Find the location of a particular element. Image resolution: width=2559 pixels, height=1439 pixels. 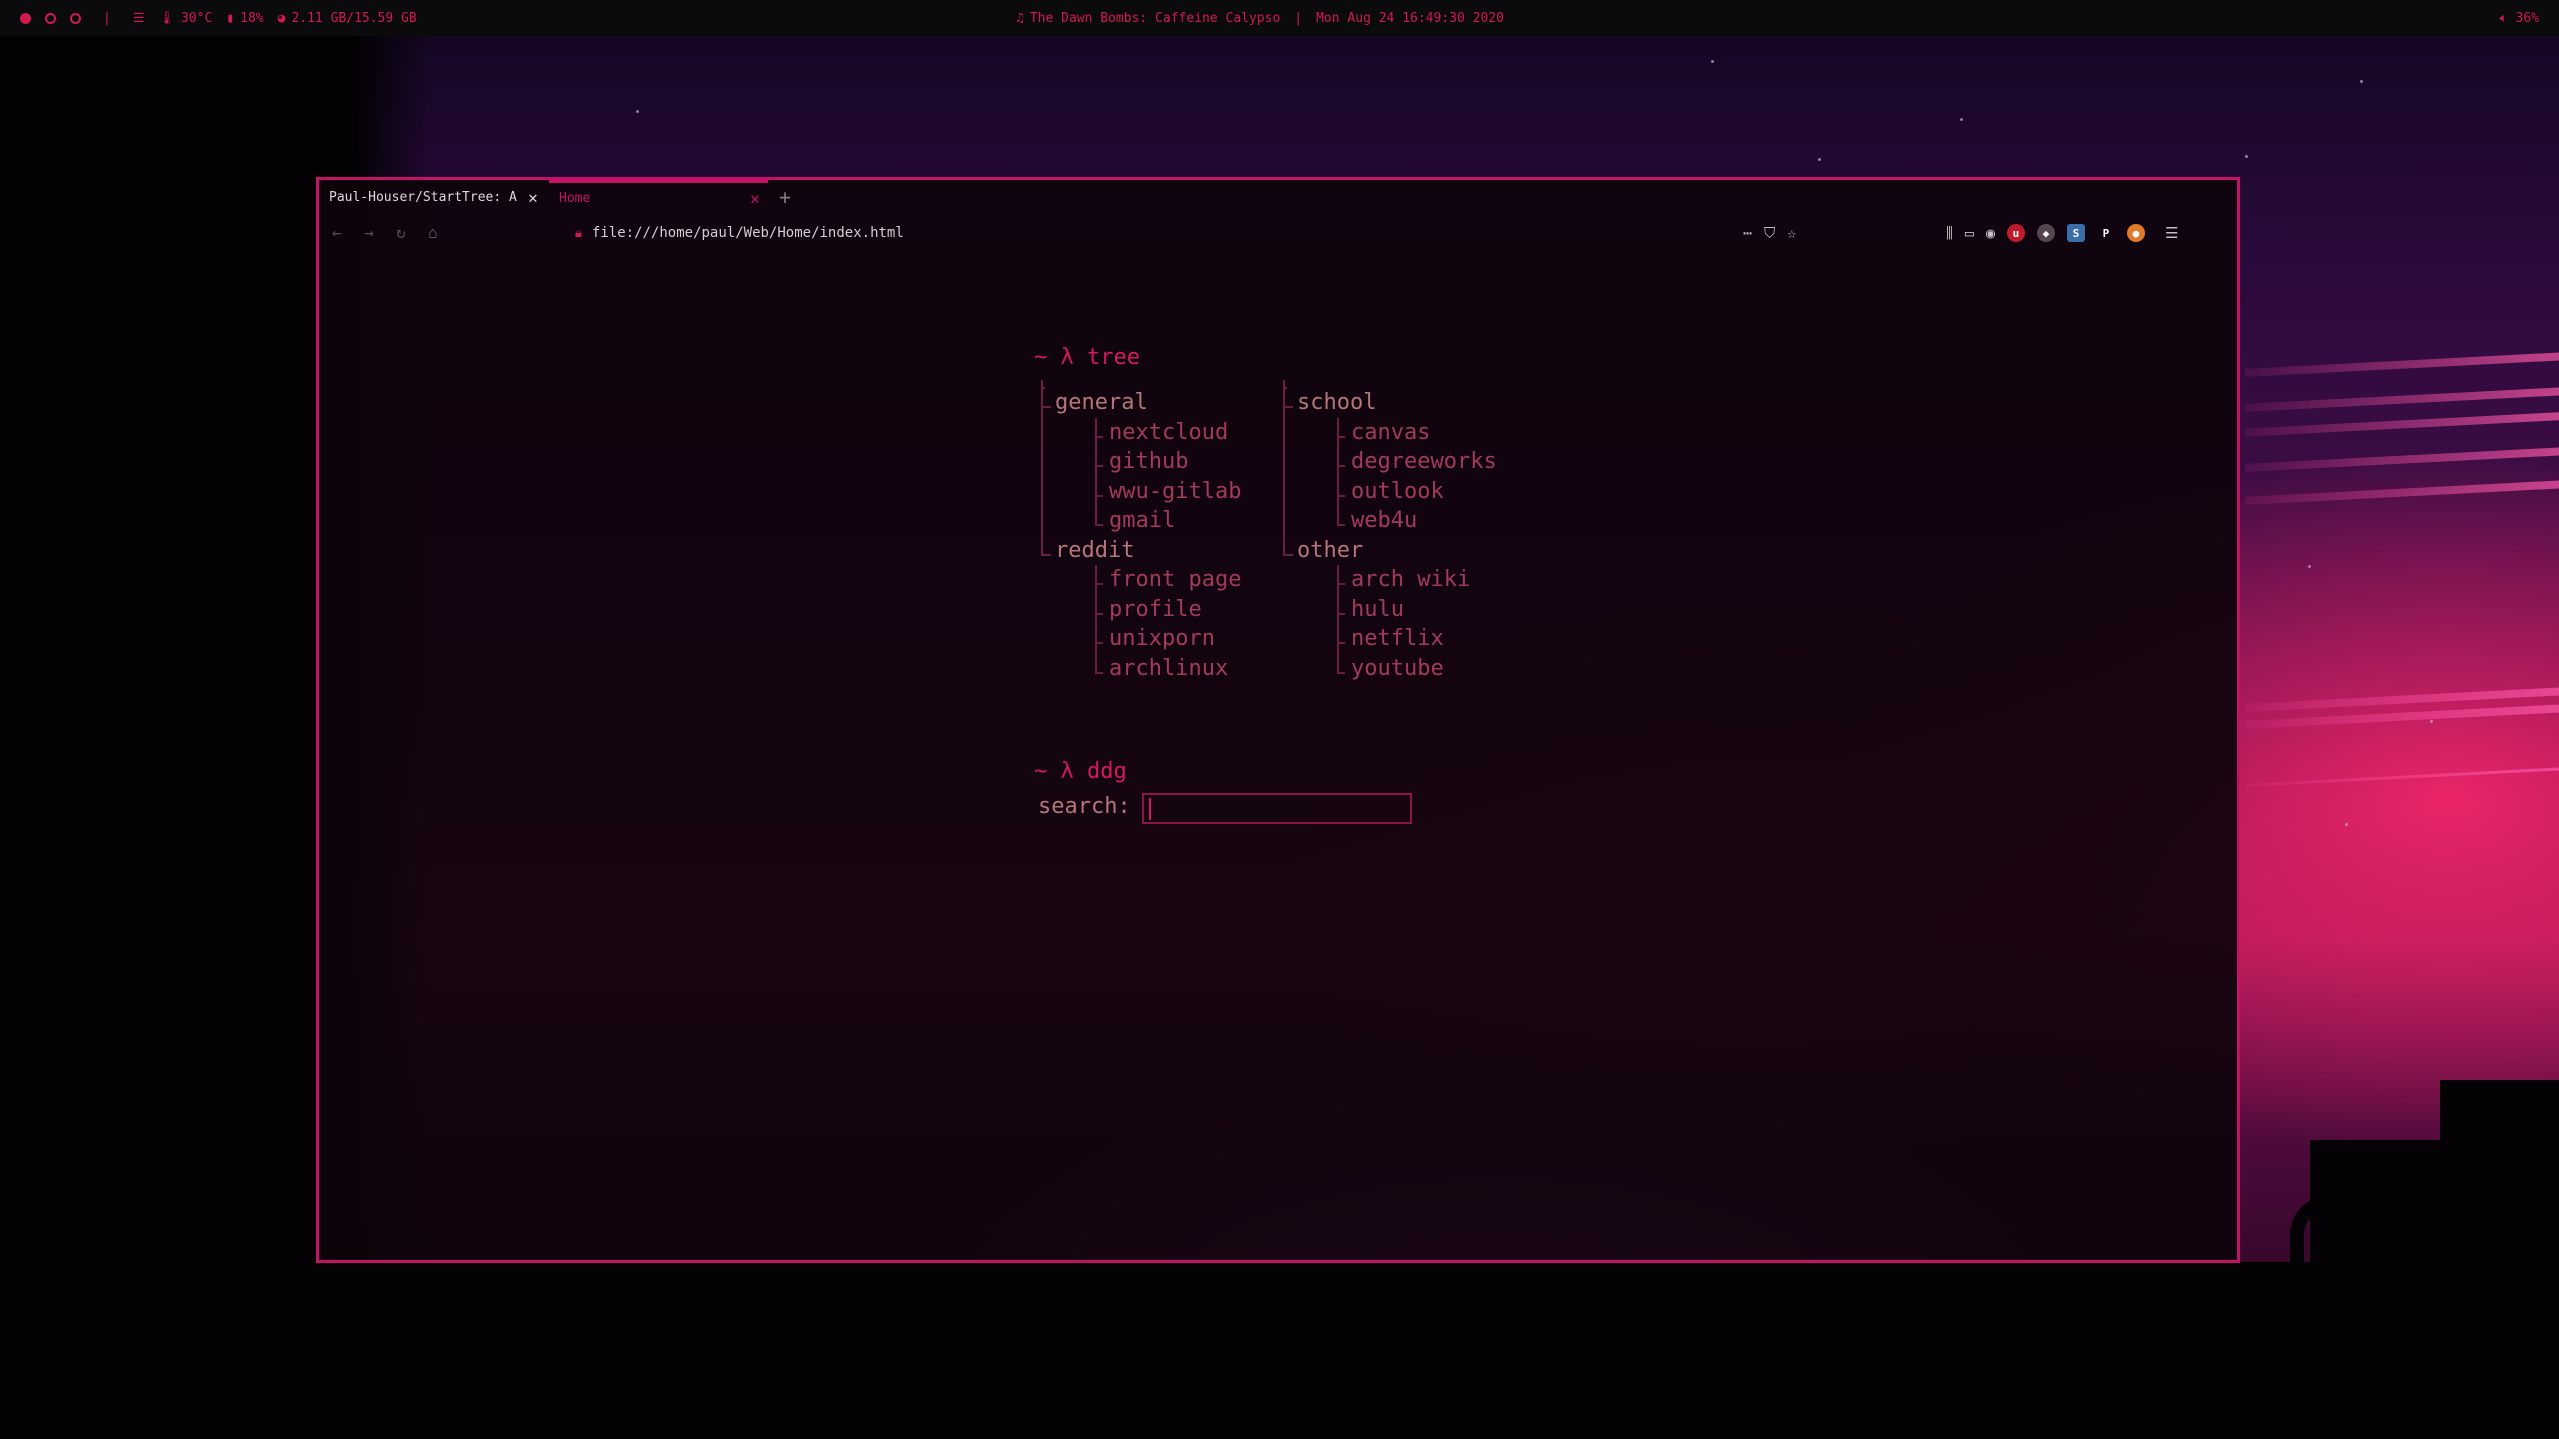

clock: Mon Aug 24 16:49:30 2020 is located at coordinates (1410, 18).